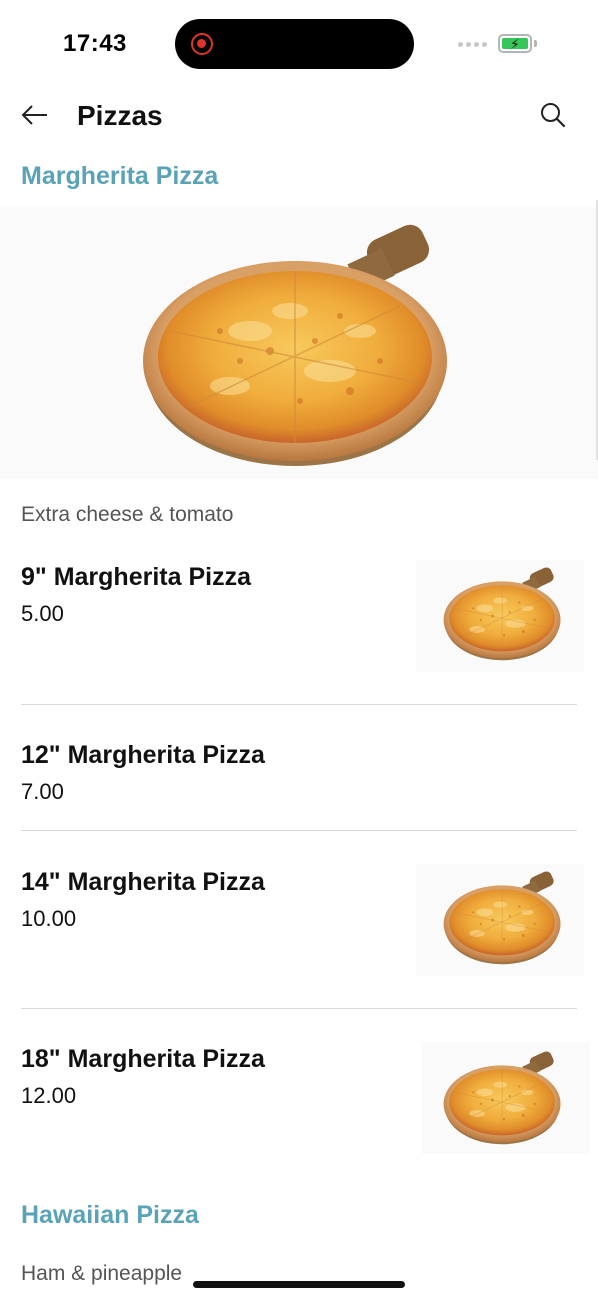 The width and height of the screenshot is (598, 1300). Describe the element at coordinates (143, 882) in the screenshot. I see `item-name: 14" Margherita Pizza` at that location.